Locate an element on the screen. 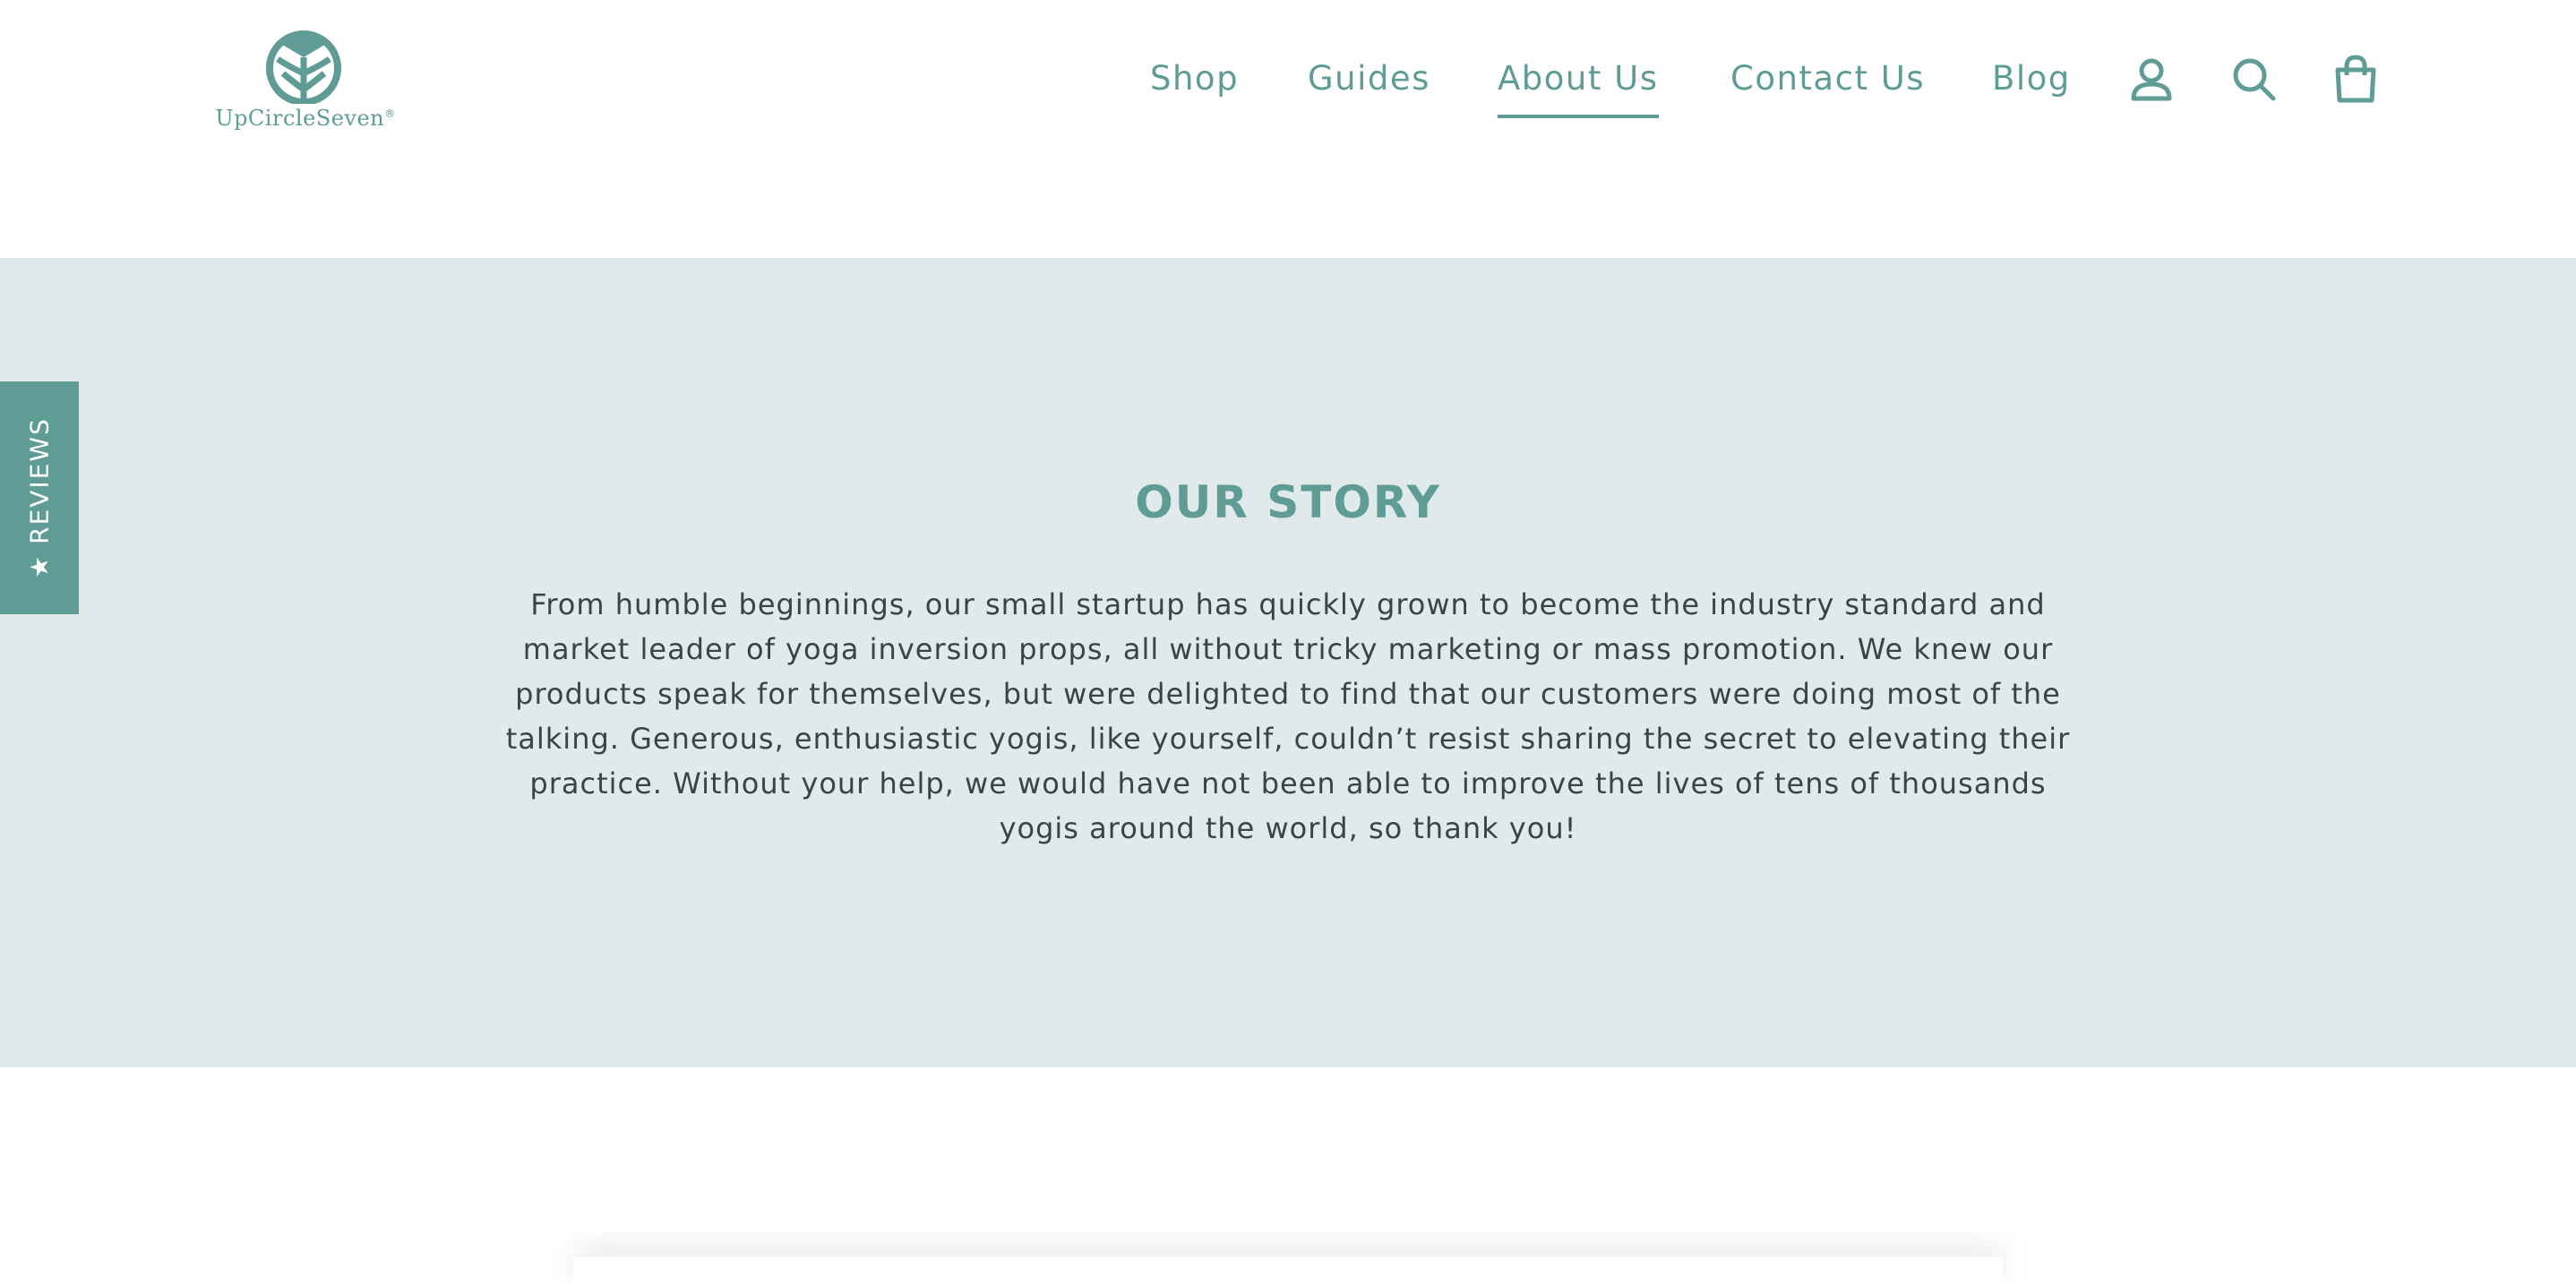  reviews-tab-label: REVIEWS is located at coordinates (39, 481).